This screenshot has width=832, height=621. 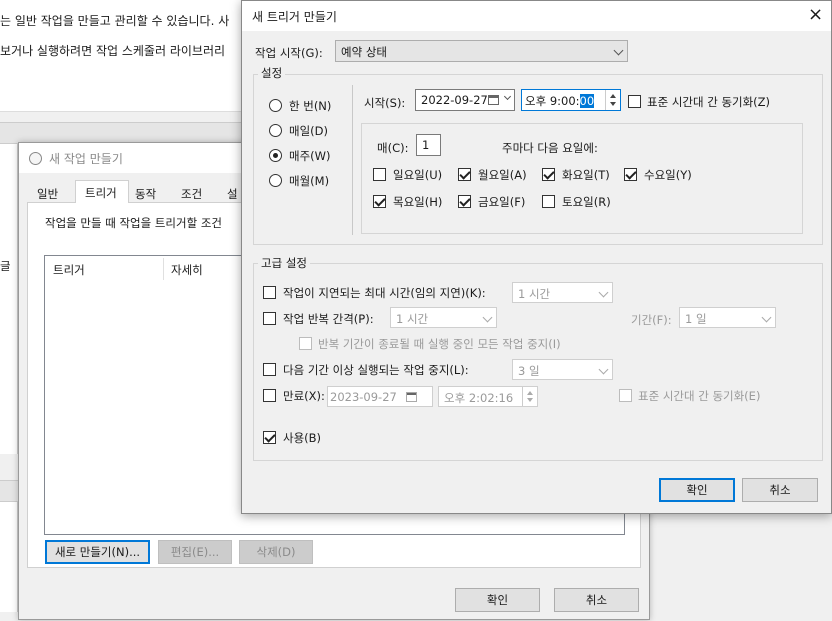 What do you see at coordinates (191, 194) in the screenshot?
I see `tab-conditions: 조건` at bounding box center [191, 194].